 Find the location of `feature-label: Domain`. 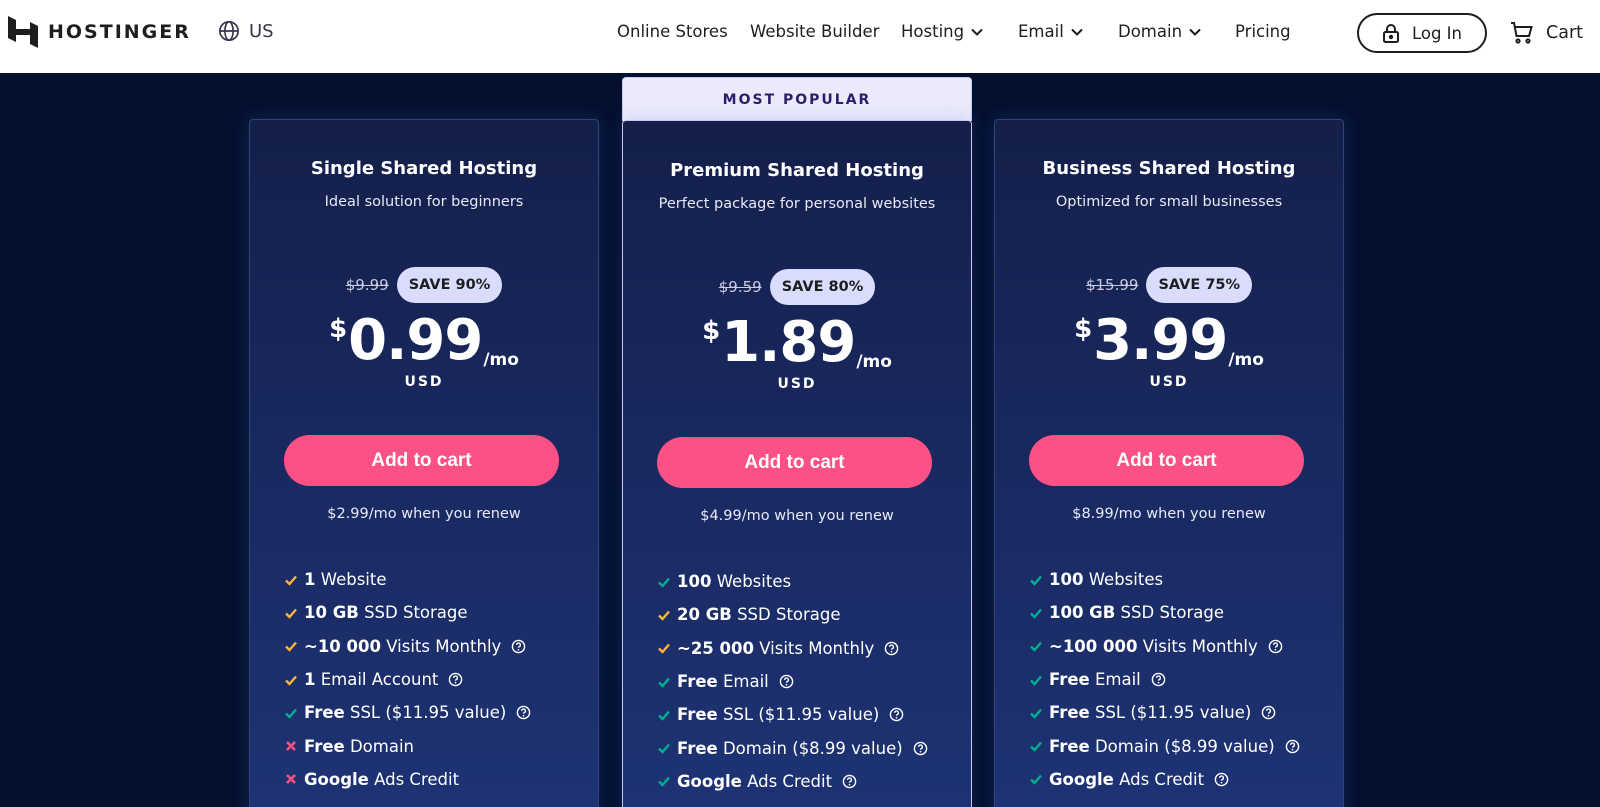

feature-label: Domain is located at coordinates (379, 746).